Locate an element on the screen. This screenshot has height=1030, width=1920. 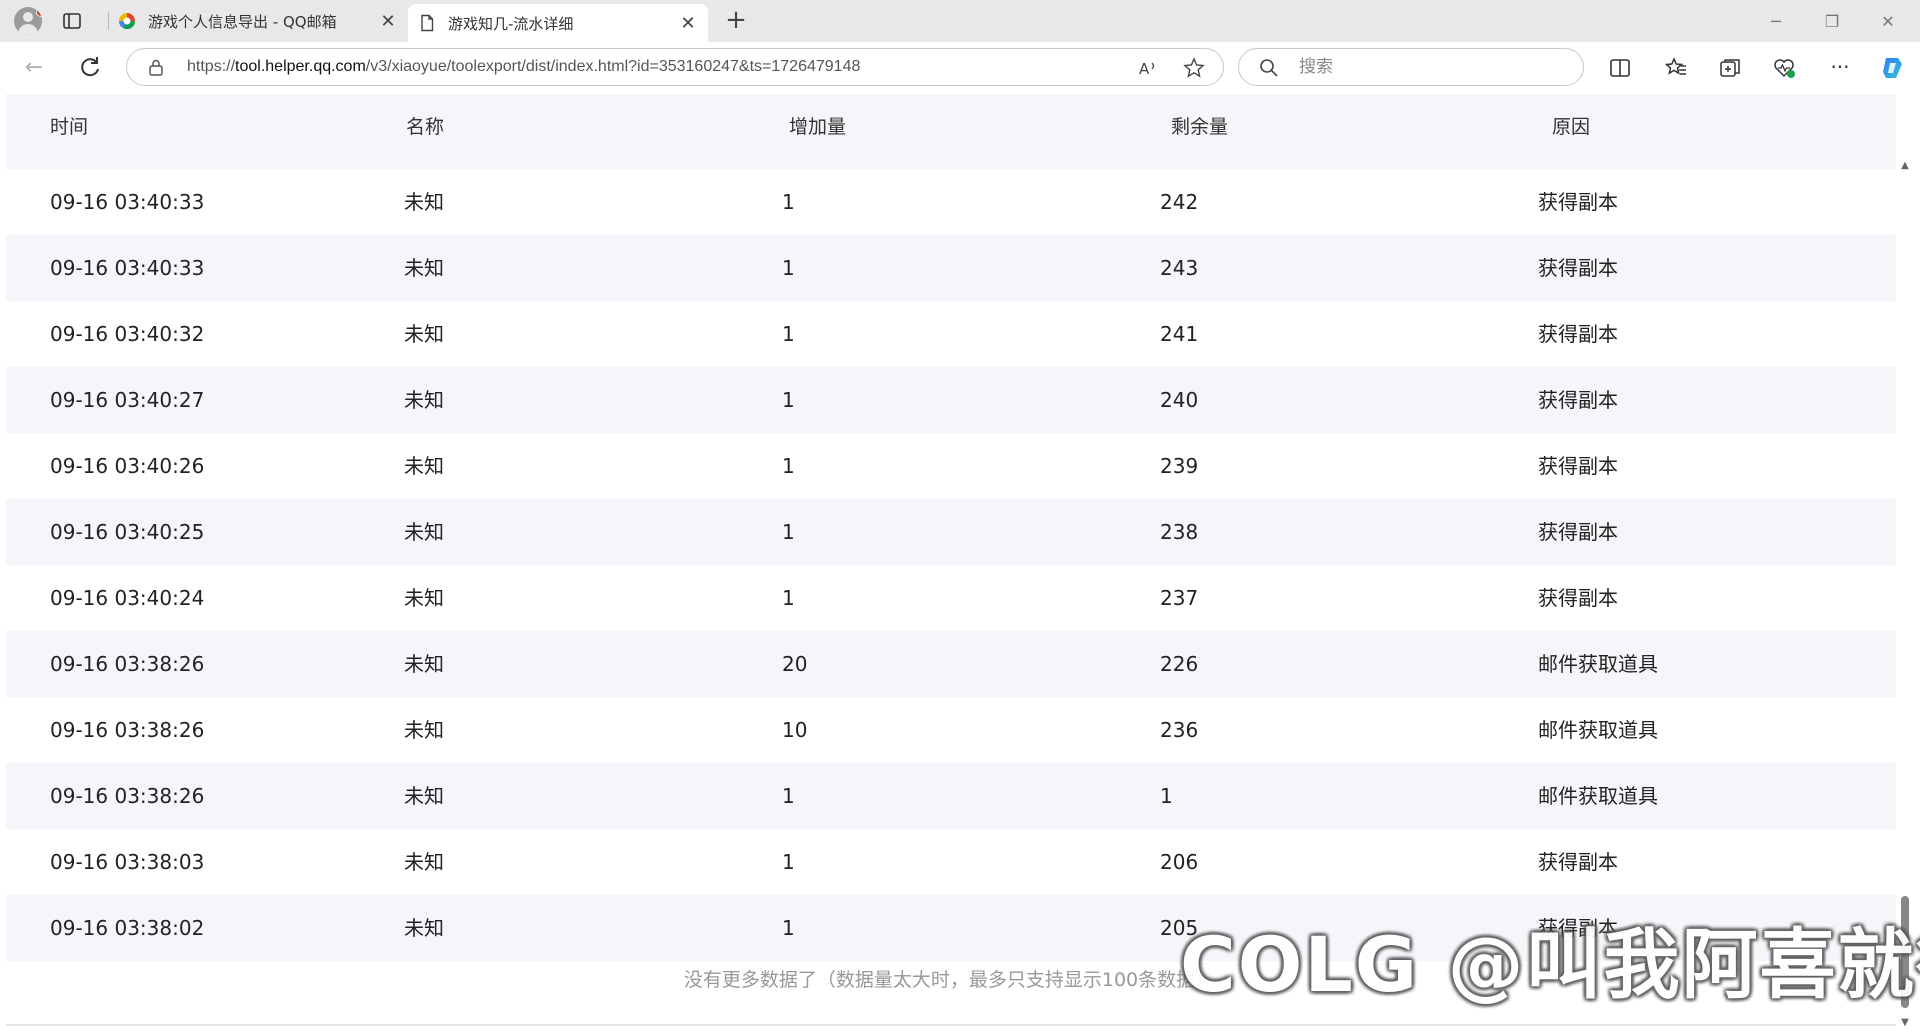
vertical-scrollbar: ▲ ▼ is located at coordinates (1905, 594).